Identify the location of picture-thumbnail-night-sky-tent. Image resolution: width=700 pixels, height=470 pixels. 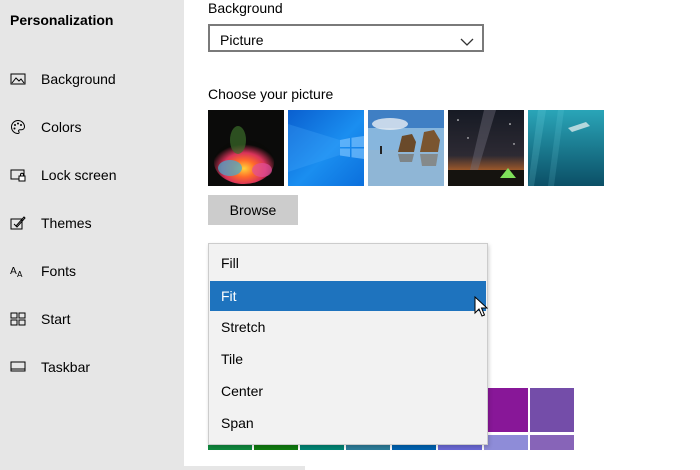
(486, 148).